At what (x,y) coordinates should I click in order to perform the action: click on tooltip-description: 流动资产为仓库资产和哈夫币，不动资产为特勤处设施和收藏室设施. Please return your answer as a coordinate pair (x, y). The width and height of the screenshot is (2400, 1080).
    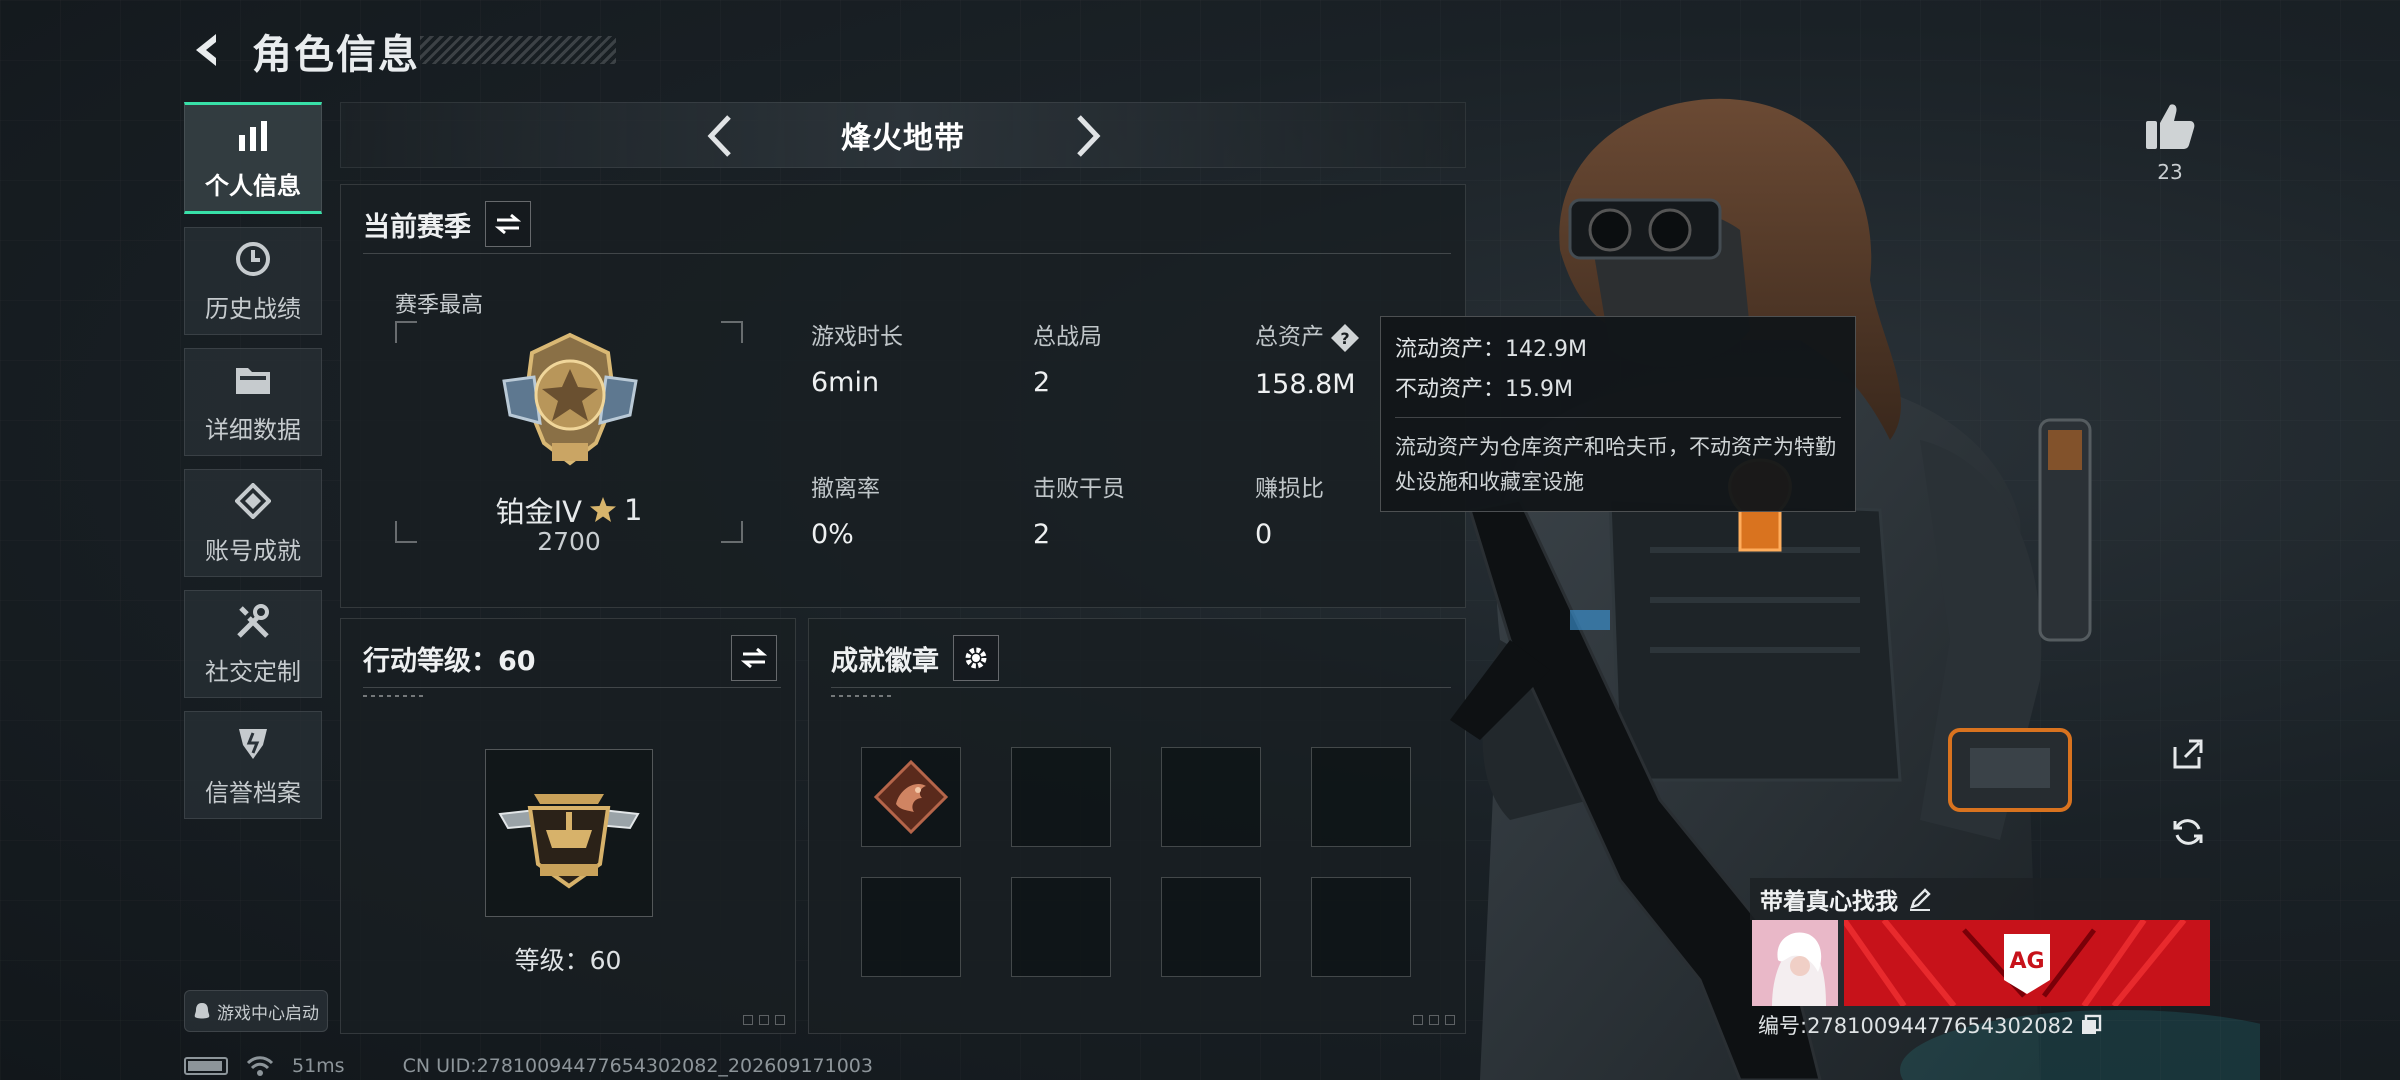
    Looking at the image, I should click on (1615, 464).